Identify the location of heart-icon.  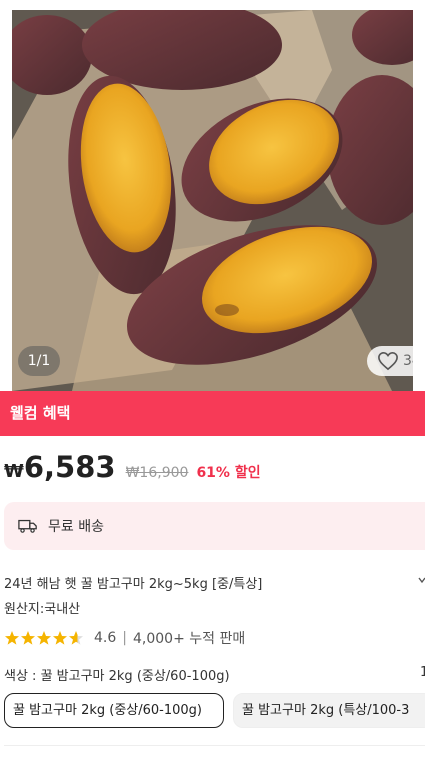
(388, 361).